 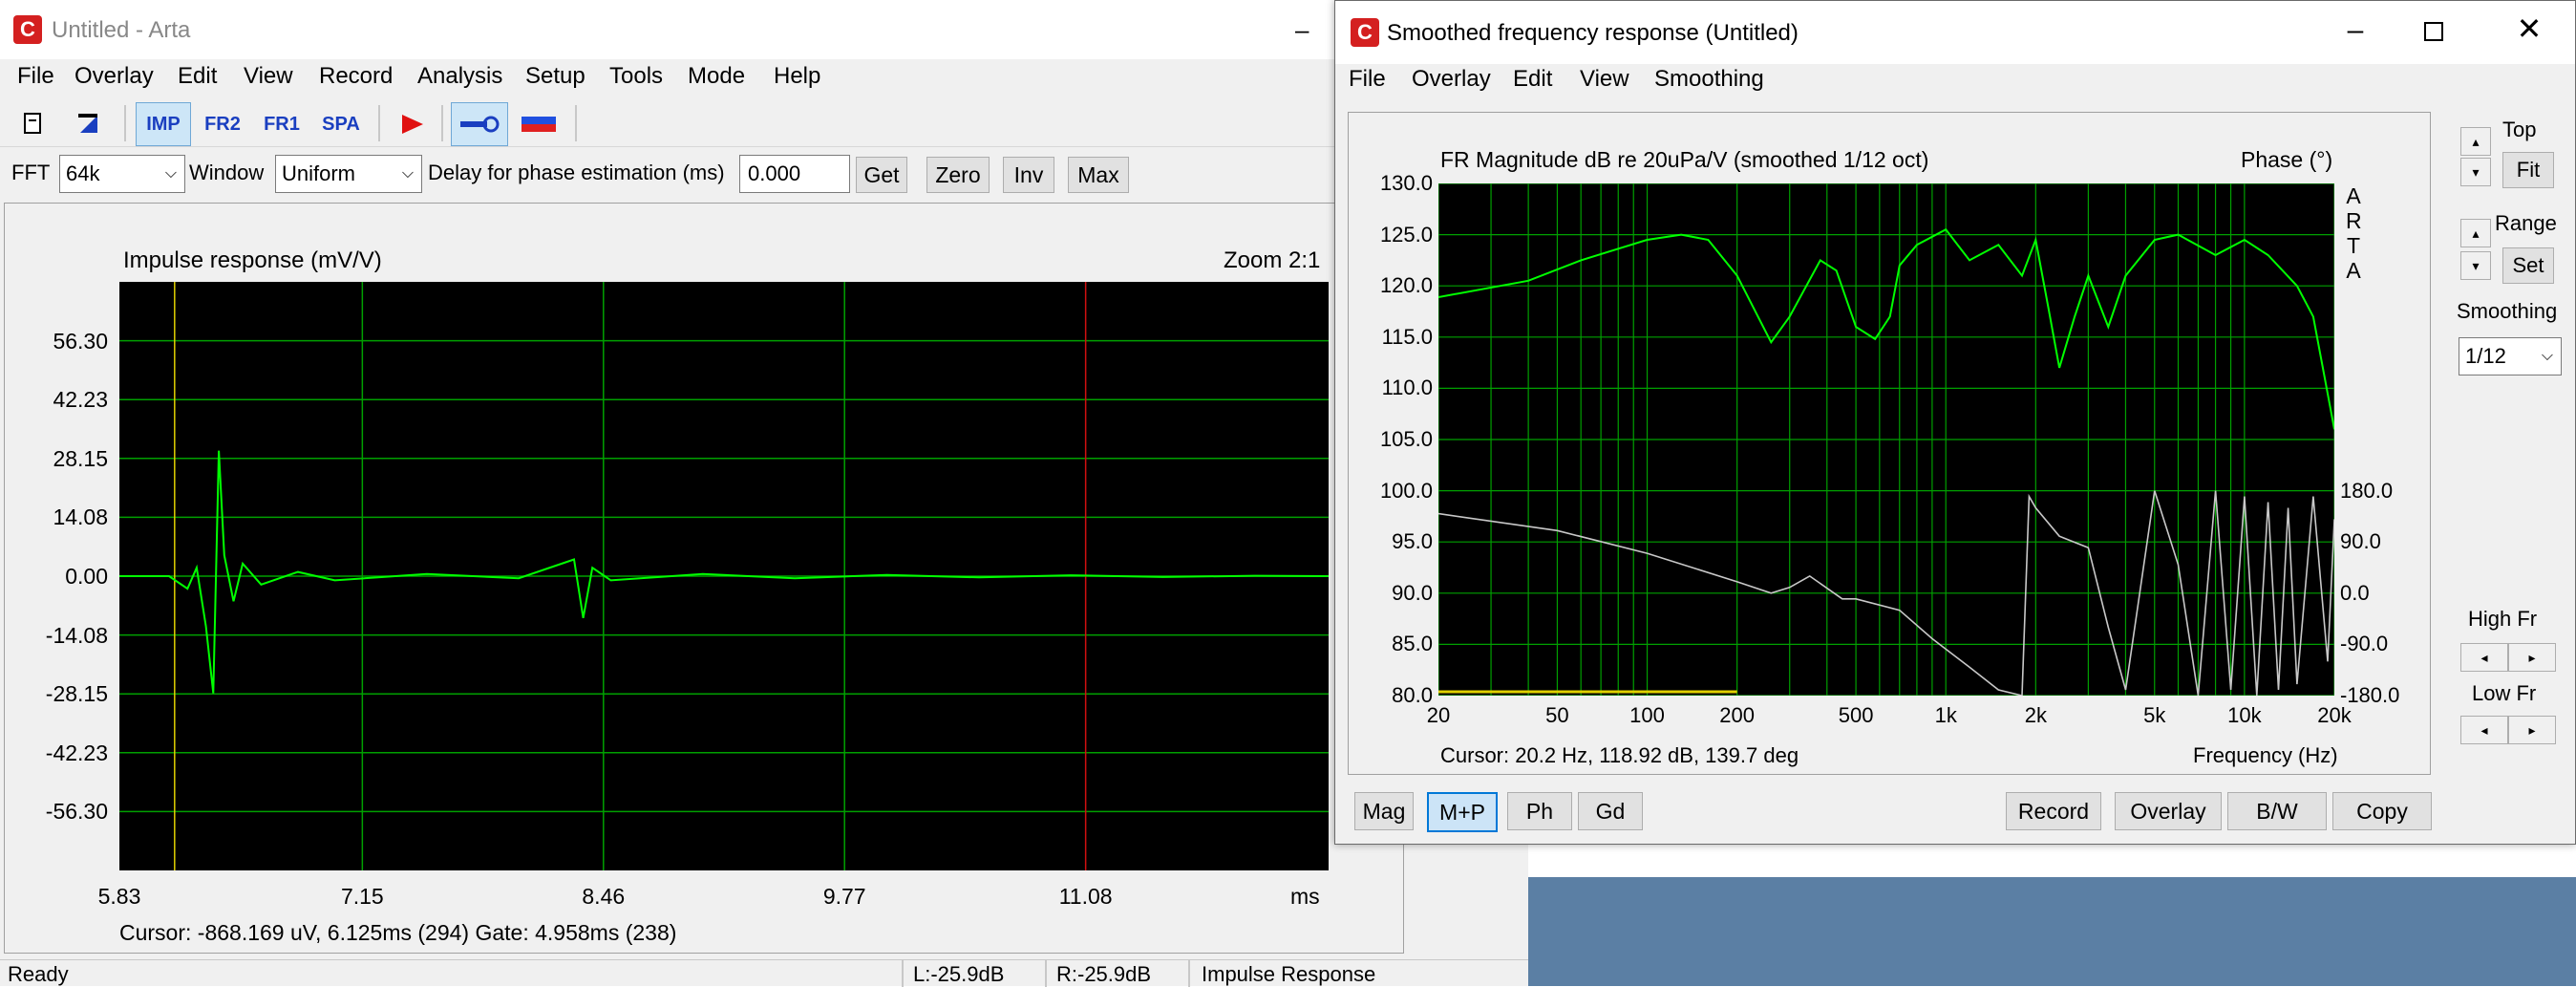 What do you see at coordinates (636, 77) in the screenshot?
I see `menu-tools: Tools` at bounding box center [636, 77].